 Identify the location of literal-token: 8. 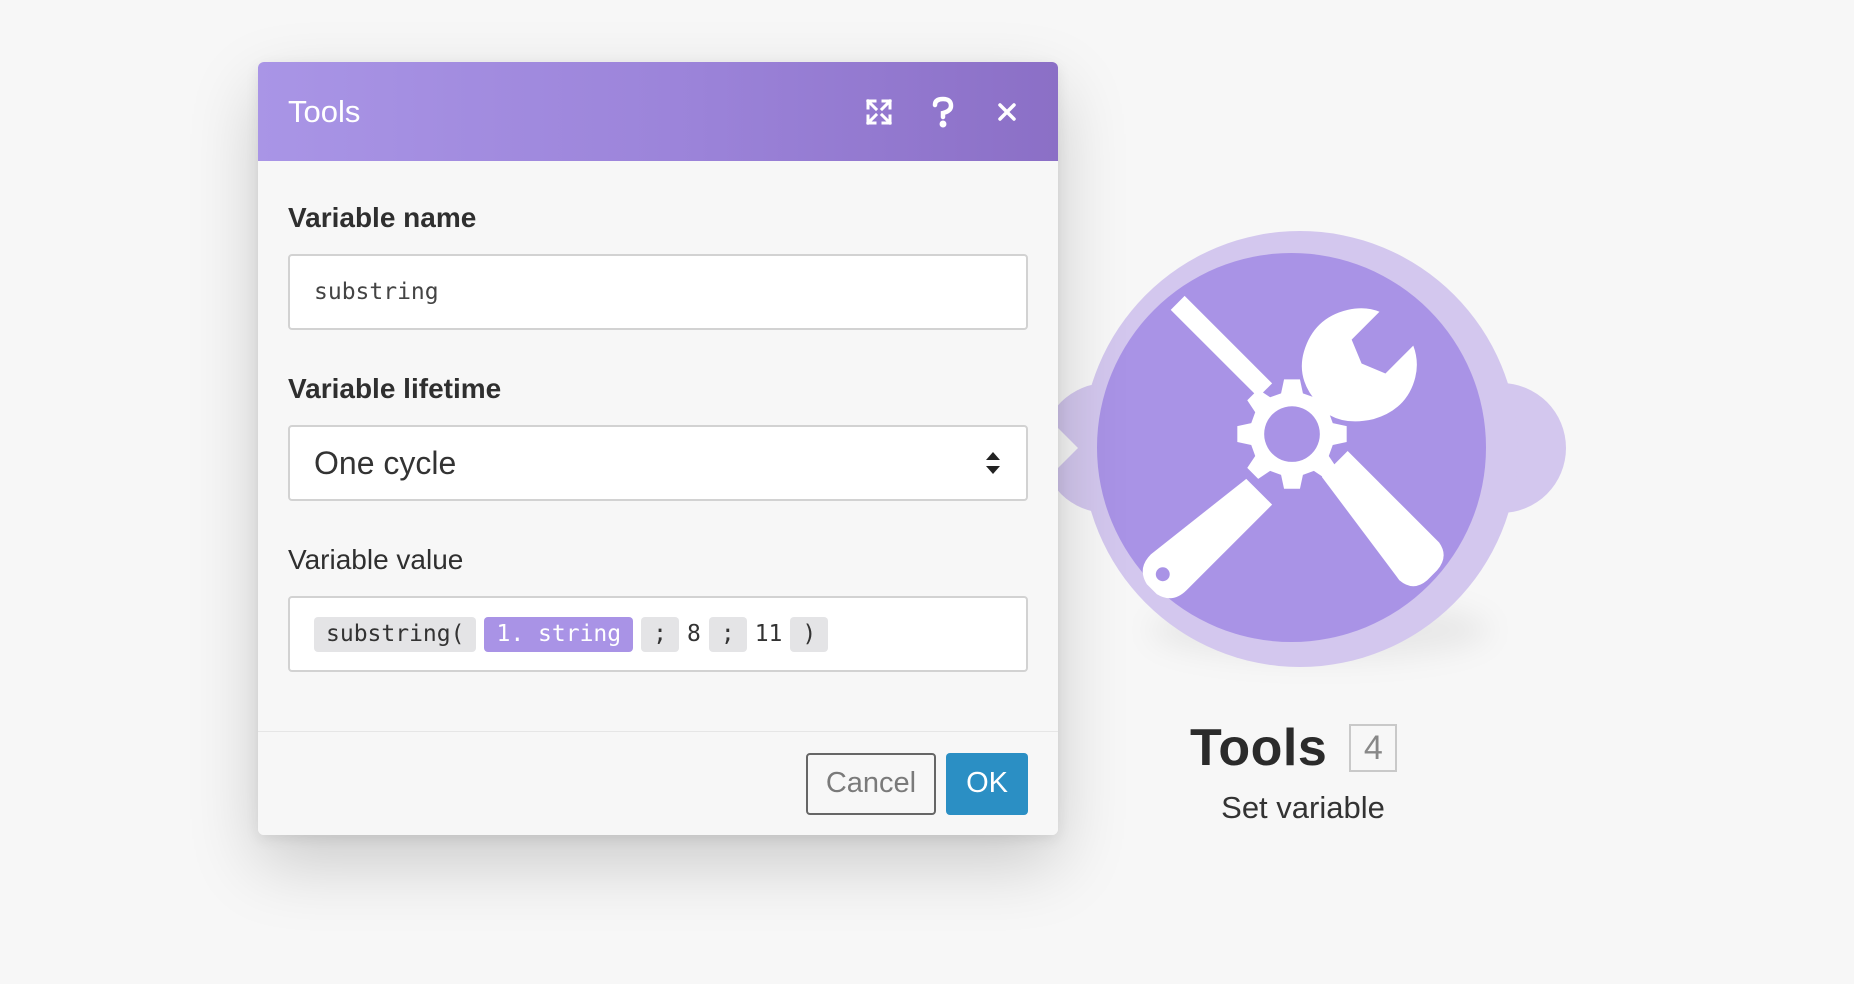
(693, 633).